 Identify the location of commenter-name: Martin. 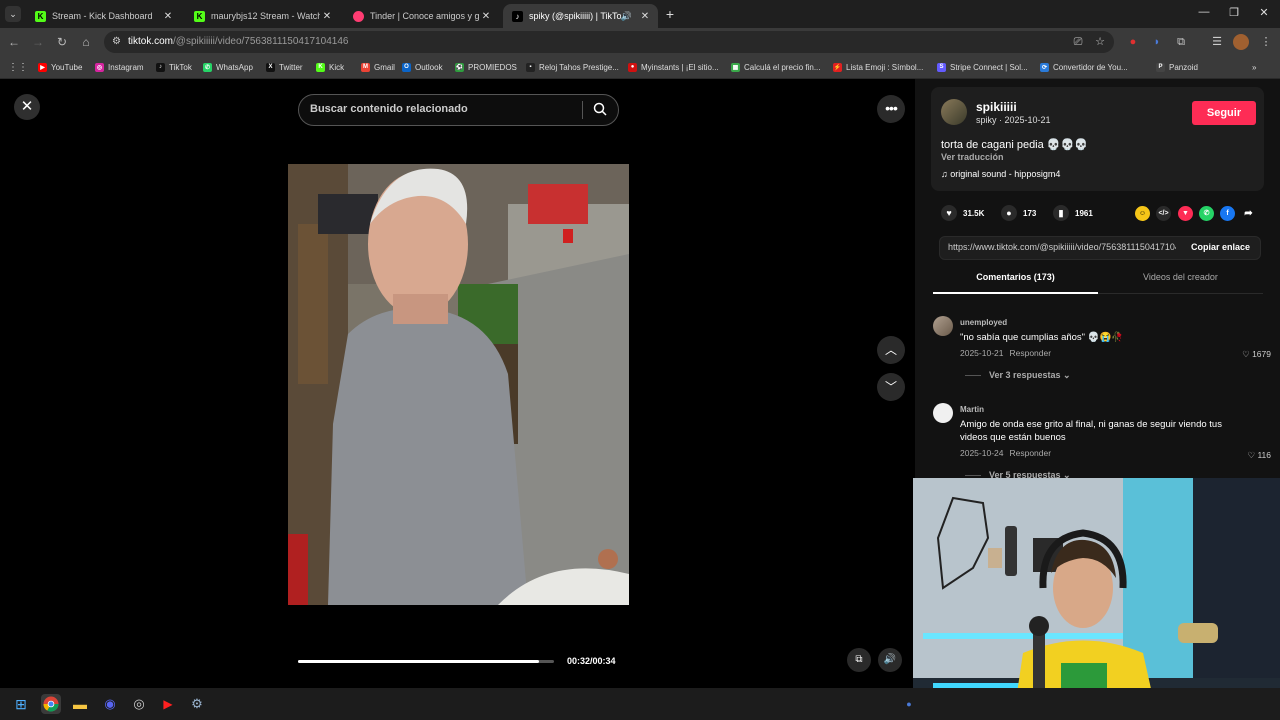
(972, 409).